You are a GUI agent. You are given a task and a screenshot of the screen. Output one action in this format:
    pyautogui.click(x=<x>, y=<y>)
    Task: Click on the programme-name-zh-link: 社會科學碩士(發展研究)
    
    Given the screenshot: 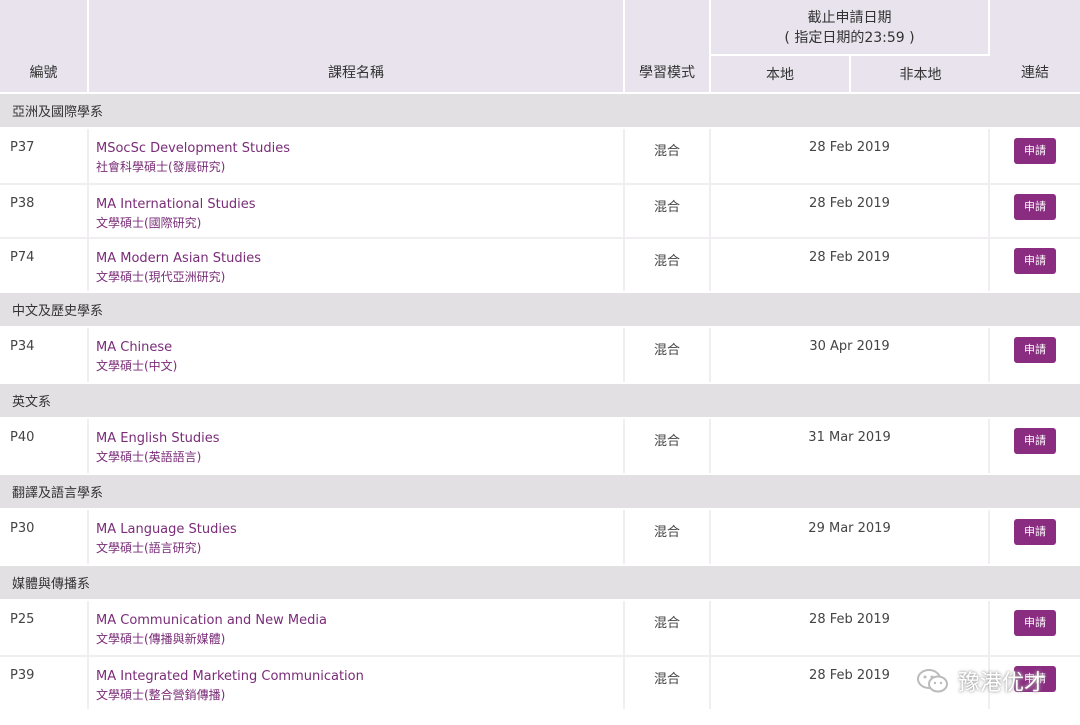 What is the action you would take?
    pyautogui.click(x=359, y=167)
    